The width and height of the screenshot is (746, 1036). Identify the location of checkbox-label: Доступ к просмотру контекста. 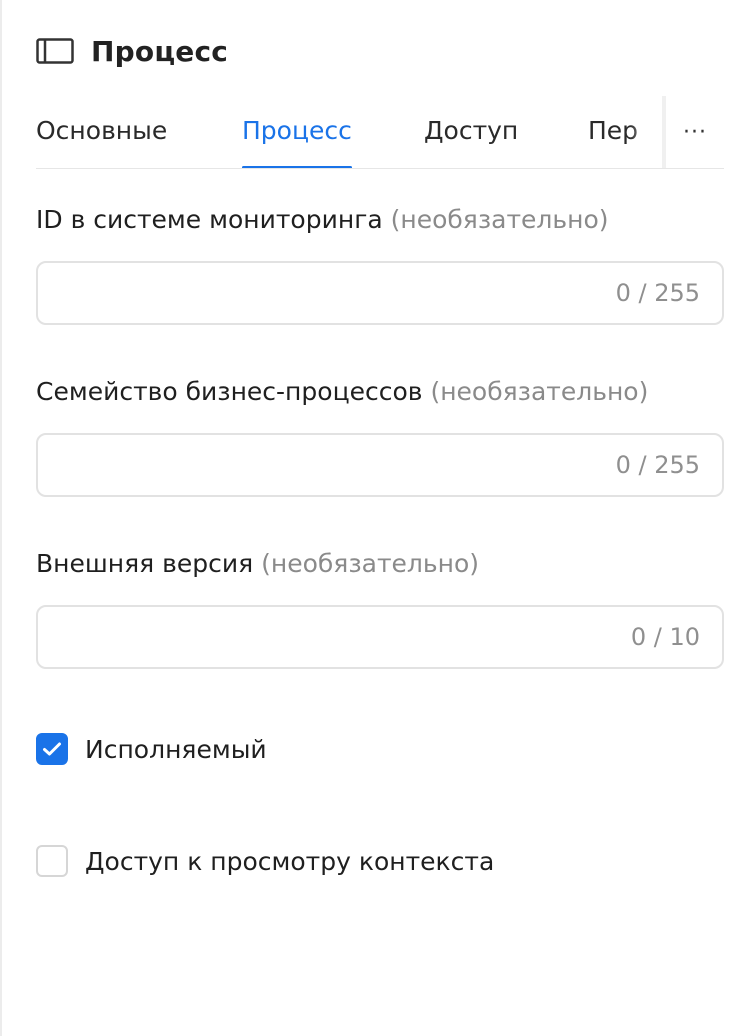
(290, 861).